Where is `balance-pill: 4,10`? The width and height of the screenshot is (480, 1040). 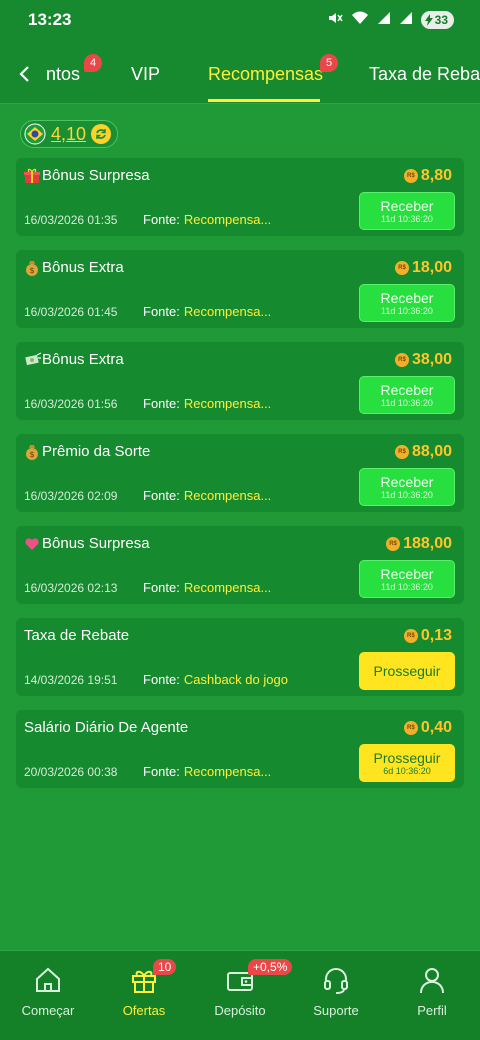 balance-pill: 4,10 is located at coordinates (69, 134).